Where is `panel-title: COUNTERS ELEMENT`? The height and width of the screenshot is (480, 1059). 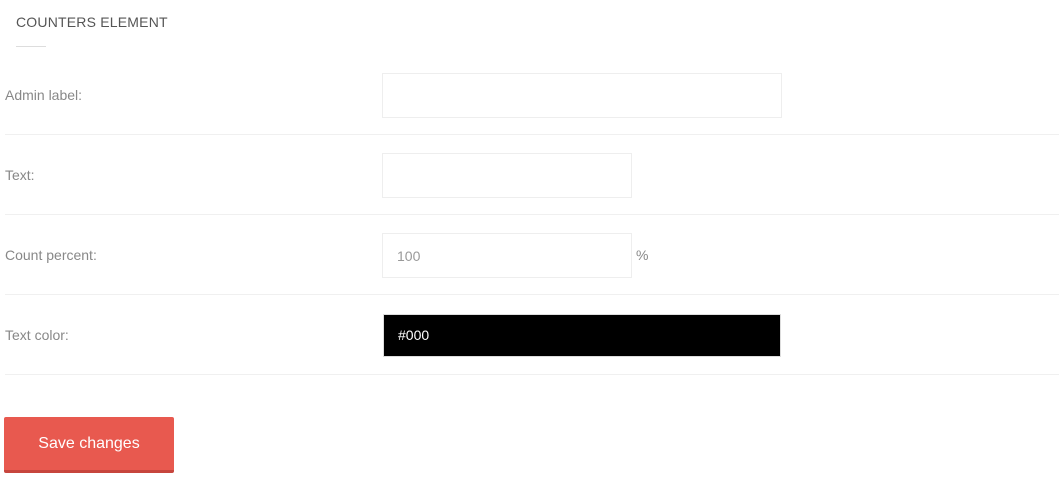 panel-title: COUNTERS ELEMENT is located at coordinates (92, 22).